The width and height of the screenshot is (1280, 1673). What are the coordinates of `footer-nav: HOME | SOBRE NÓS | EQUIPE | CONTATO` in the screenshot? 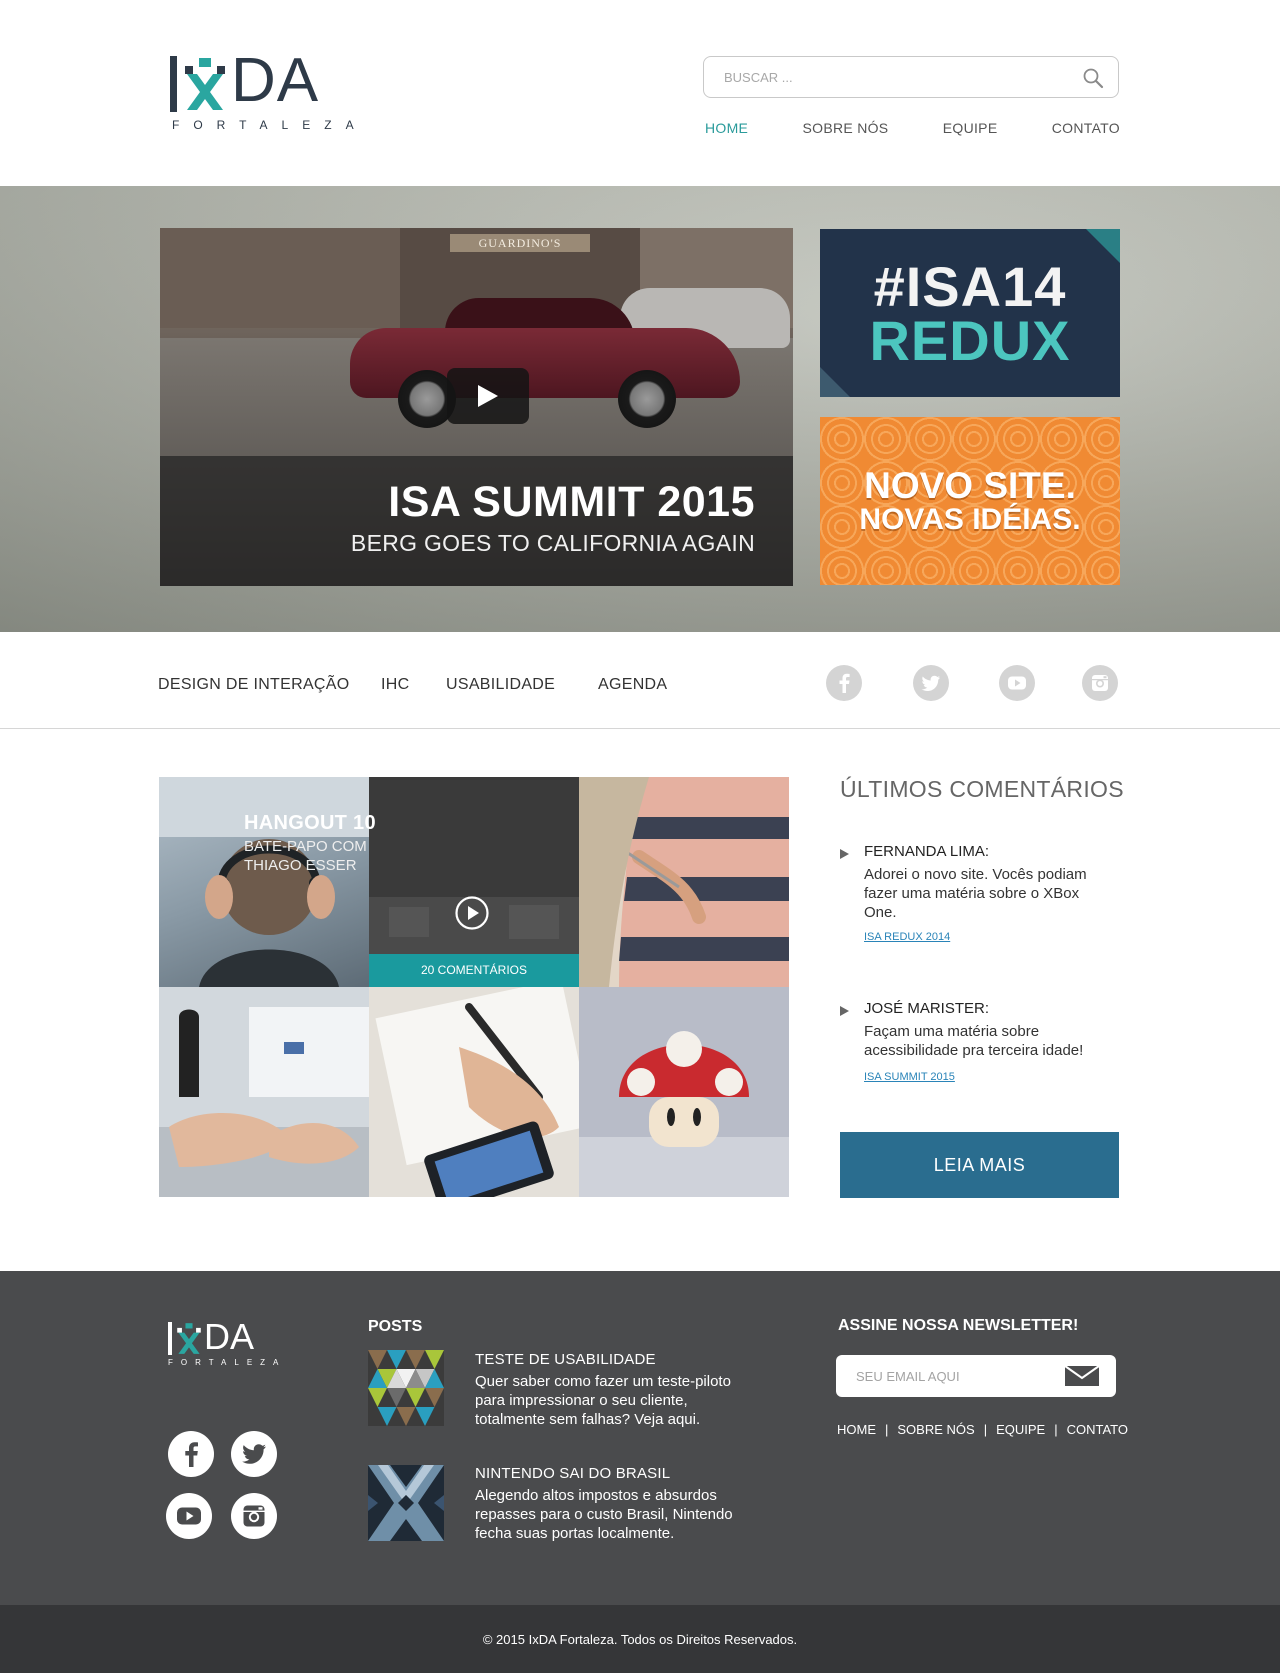 It's located at (982, 1429).